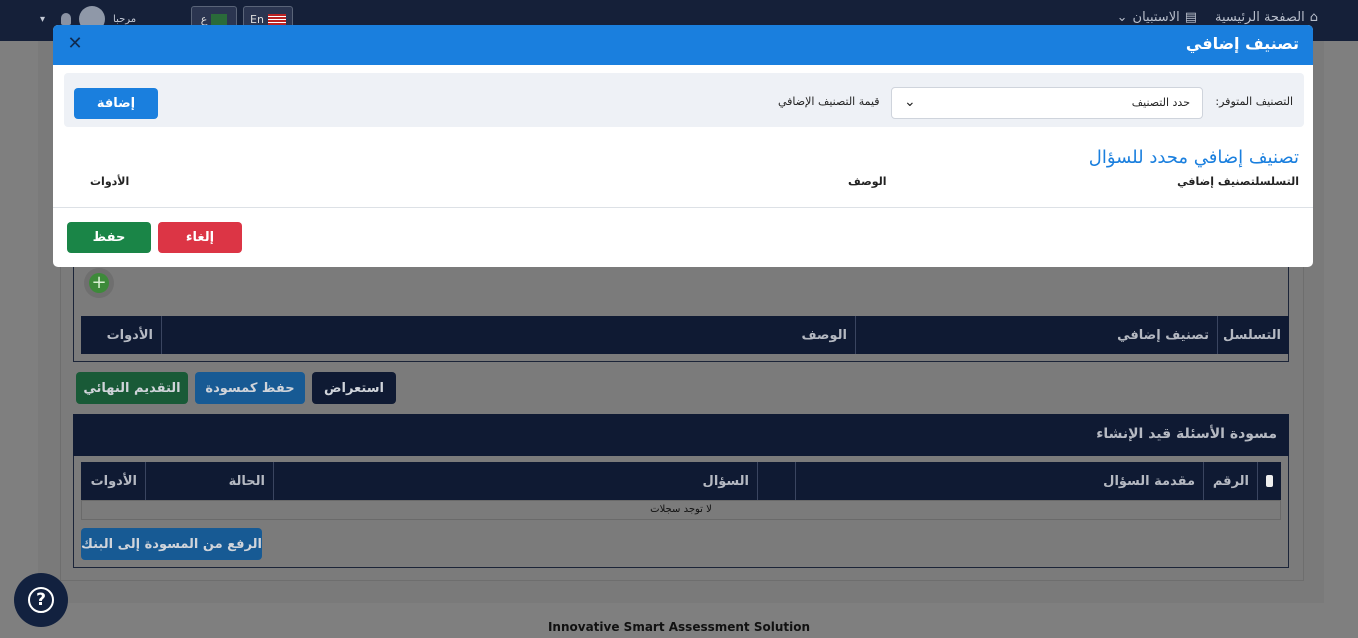  I want to click on col-empty, so click(776, 481).